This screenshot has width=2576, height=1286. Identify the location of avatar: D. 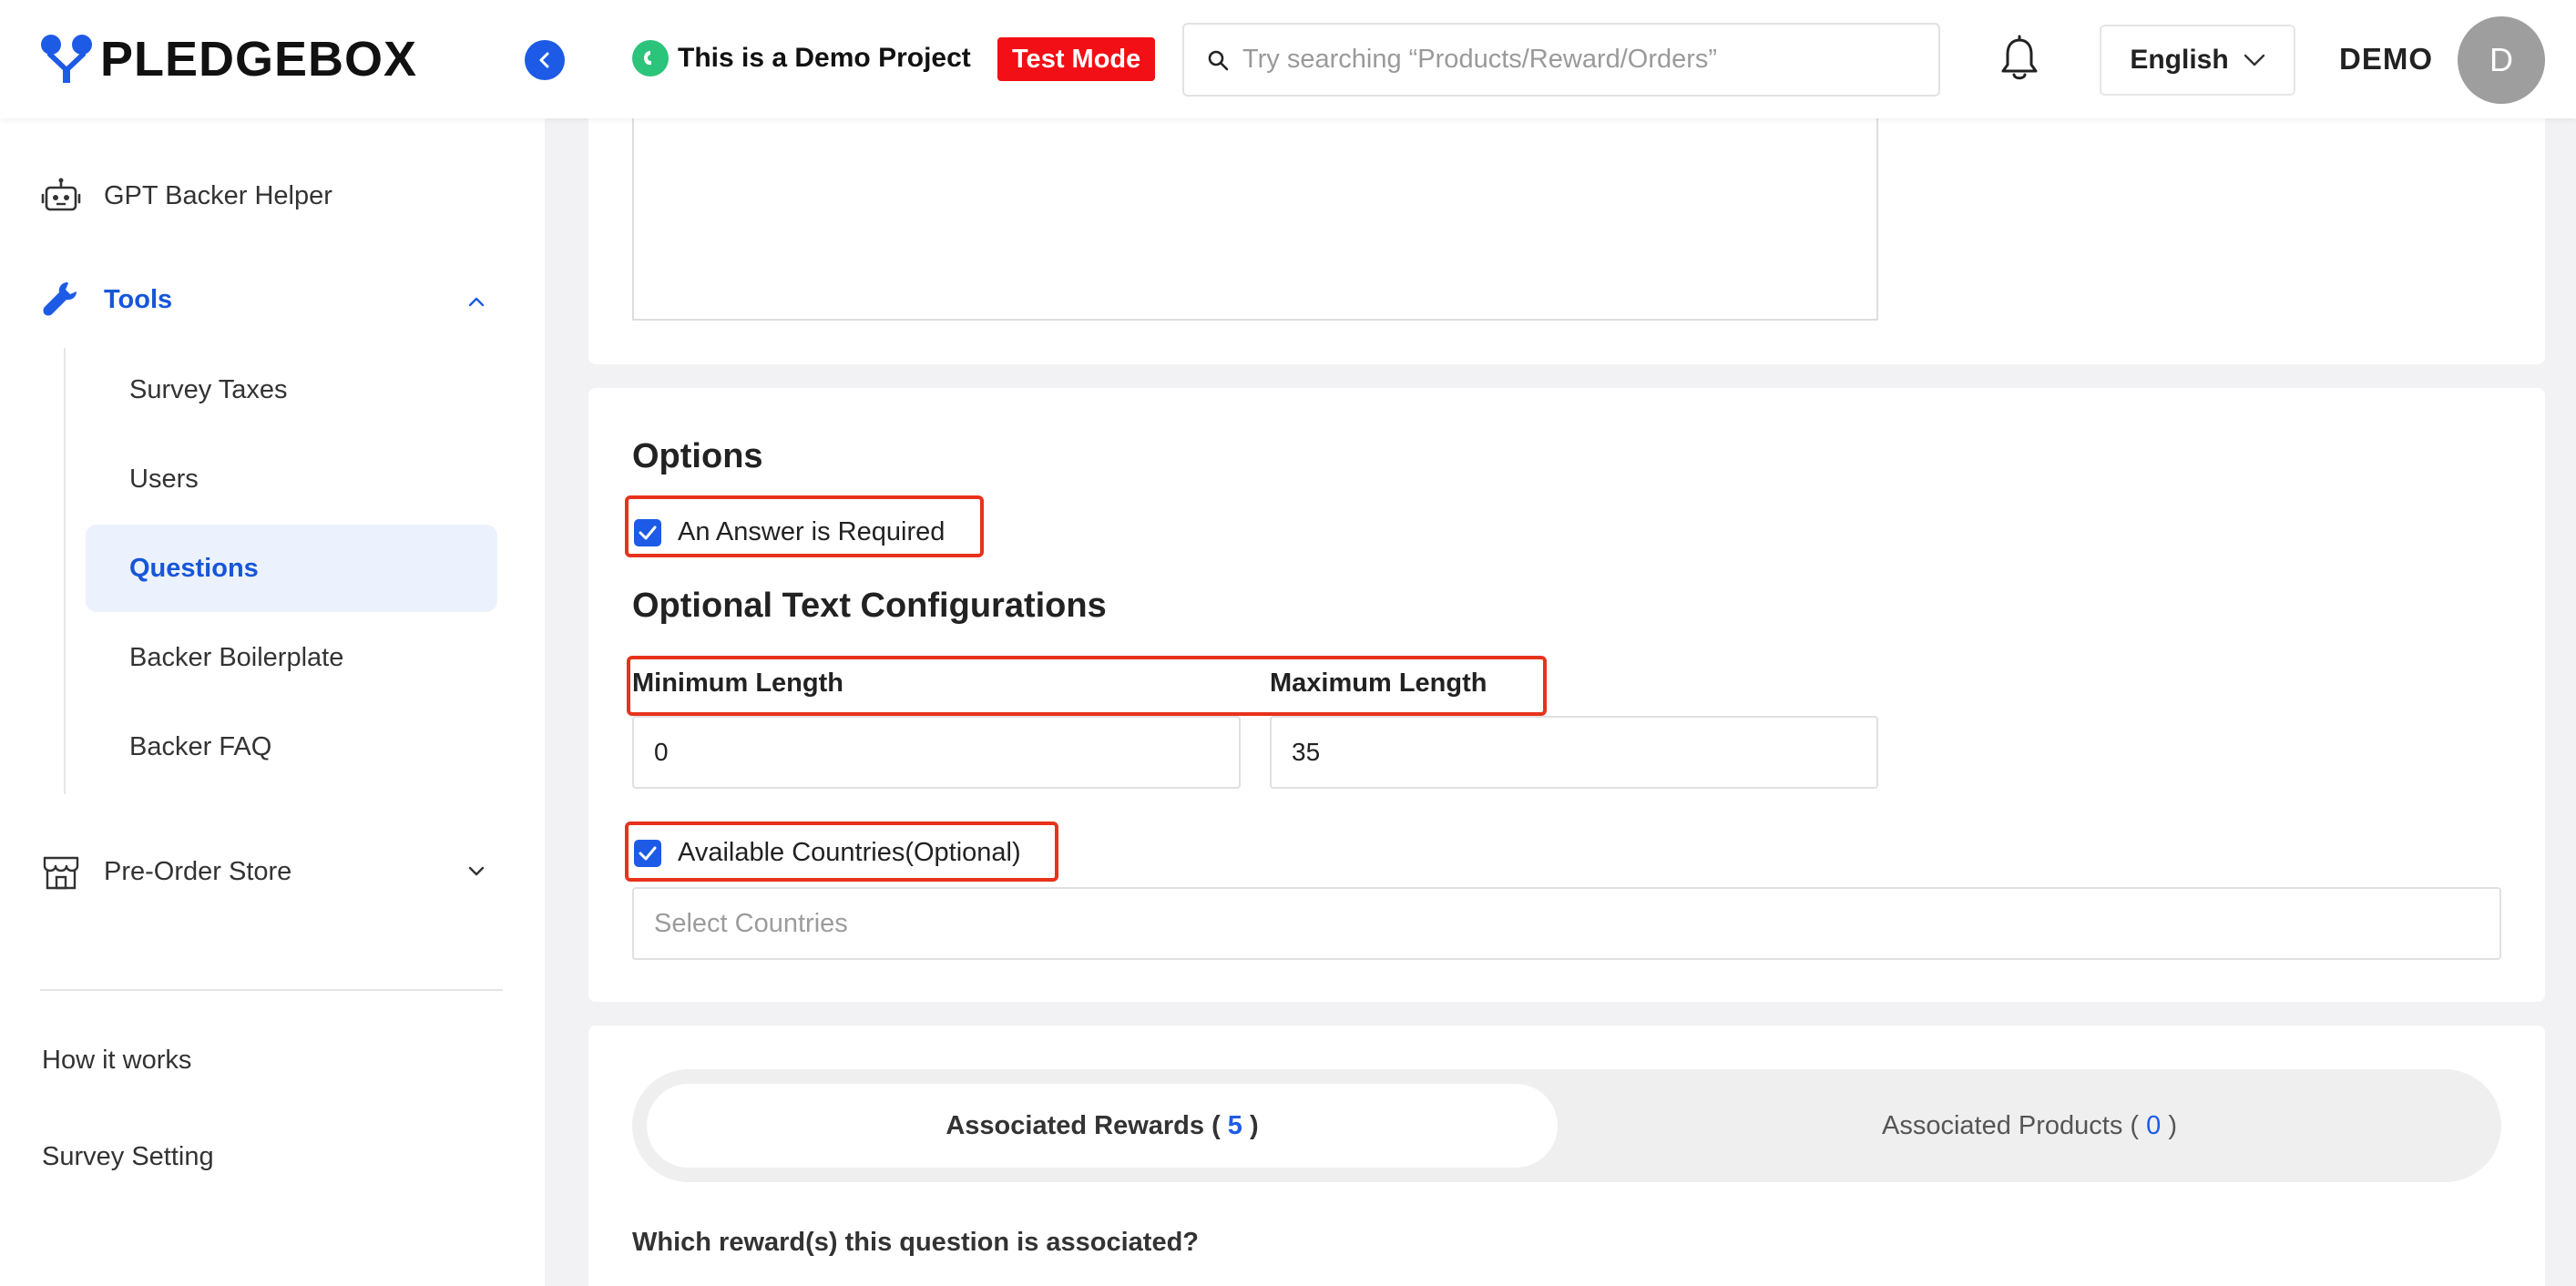
(2501, 60).